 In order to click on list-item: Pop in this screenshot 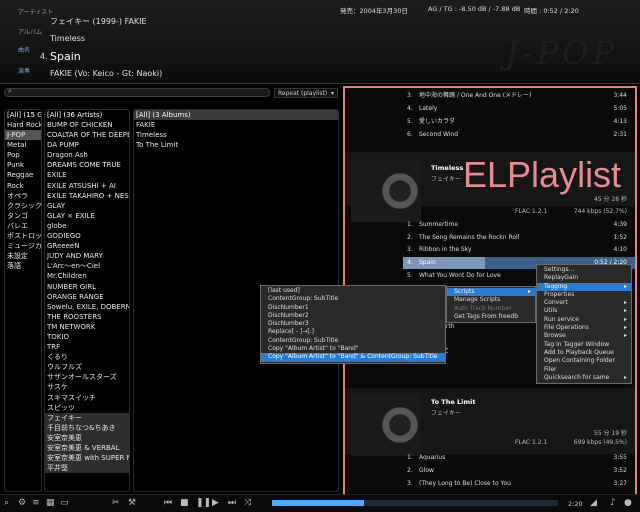, I will do `click(23, 155)`.